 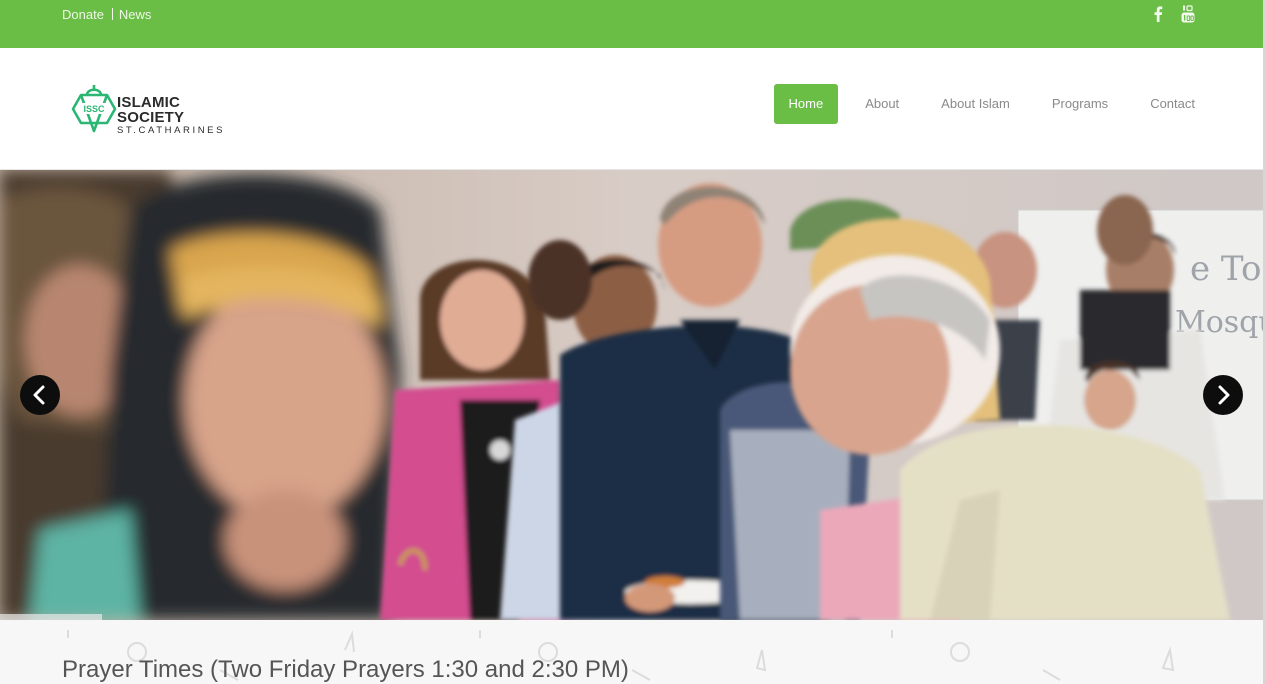 I want to click on svg-text: ISSC, so click(x=94, y=109).